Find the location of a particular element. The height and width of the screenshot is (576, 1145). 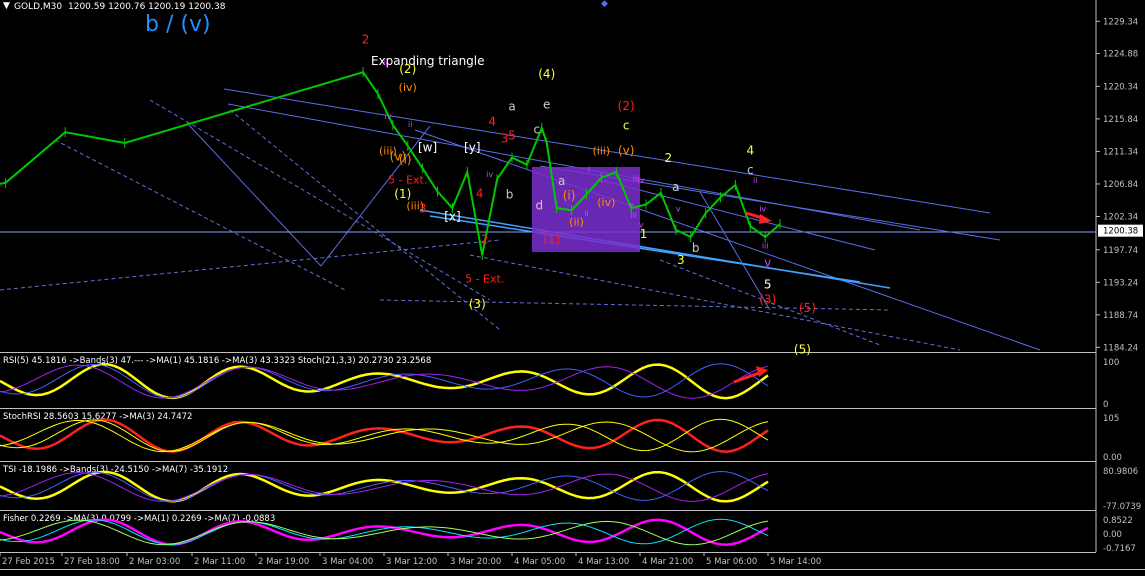

main-wave-label: b / (v) is located at coordinates (178, 24).